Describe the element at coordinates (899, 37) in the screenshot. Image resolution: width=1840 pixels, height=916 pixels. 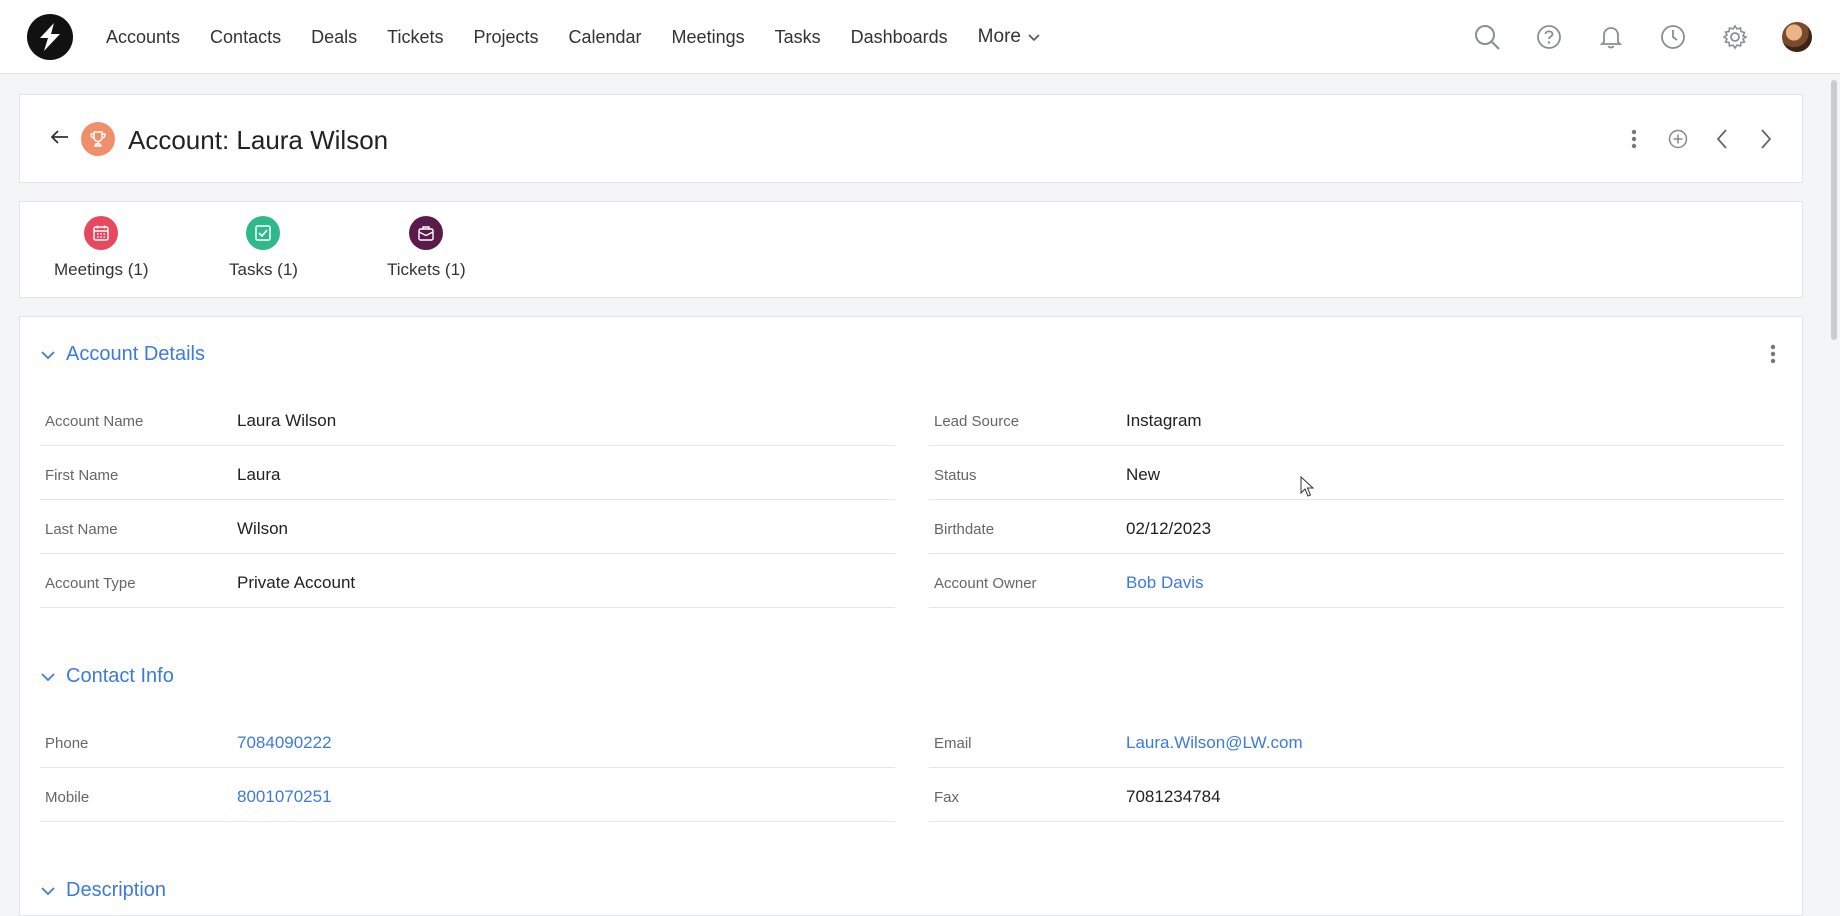
I see `nav-dashboards: Dashboards` at that location.